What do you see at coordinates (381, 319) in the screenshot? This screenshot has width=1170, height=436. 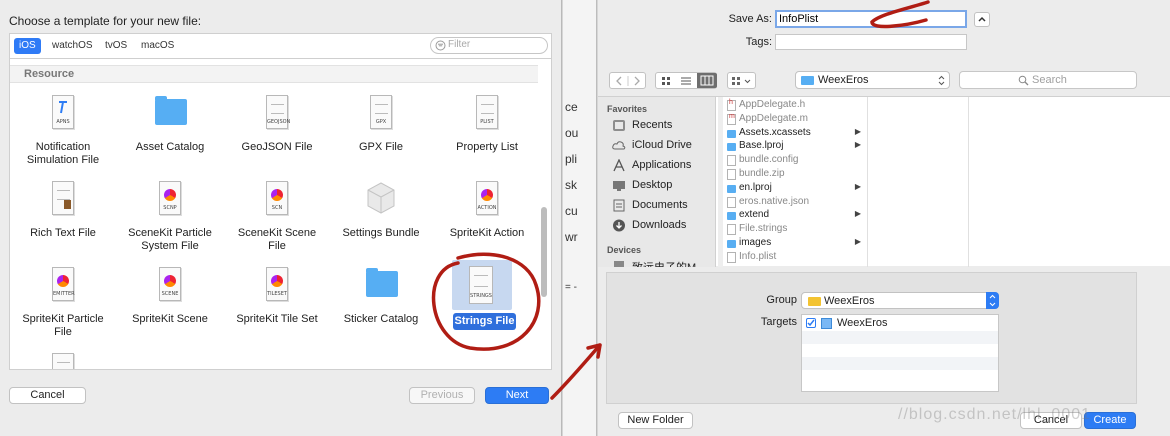 I see `template-label: Sticker Catalog` at bounding box center [381, 319].